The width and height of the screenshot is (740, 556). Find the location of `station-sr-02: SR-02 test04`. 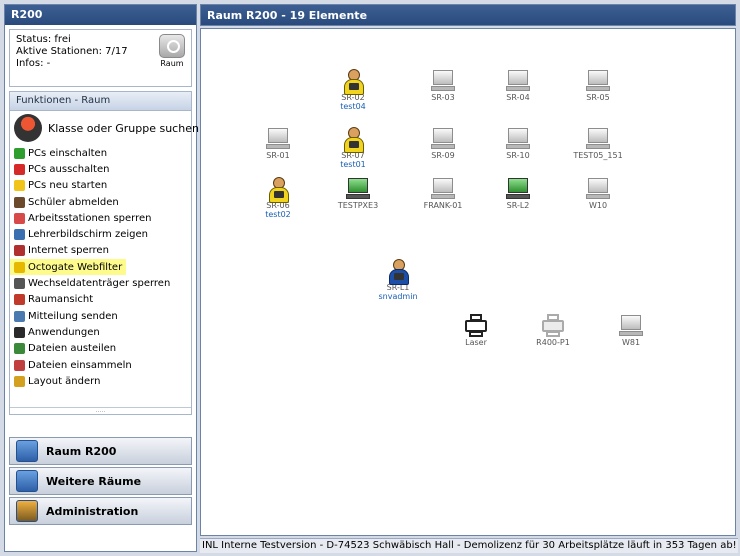

station-sr-02: SR-02 test04 is located at coordinates (353, 90).